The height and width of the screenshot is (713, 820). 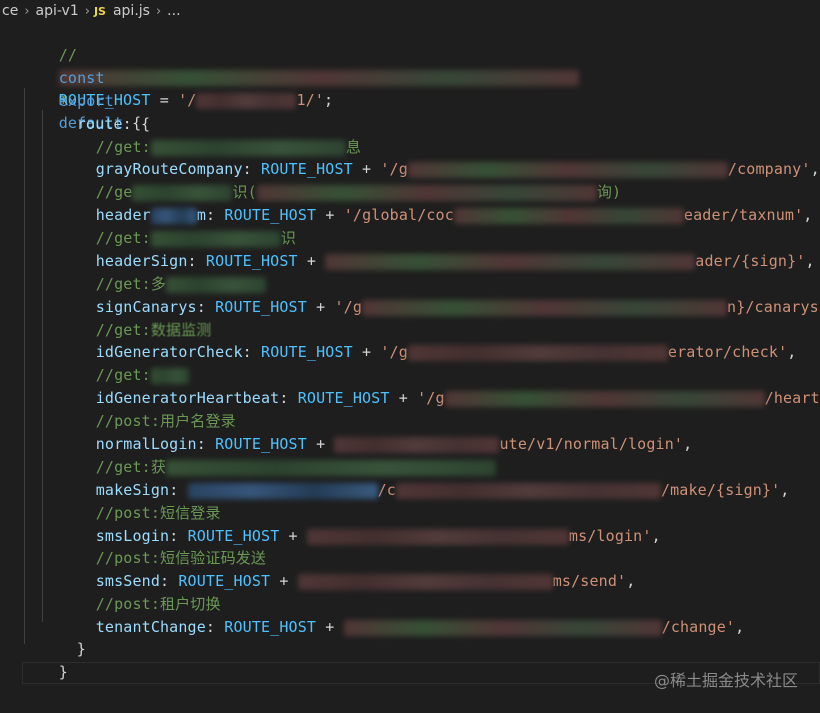 I want to click on code-comment-line: //get:数据监测, so click(x=135, y=318).